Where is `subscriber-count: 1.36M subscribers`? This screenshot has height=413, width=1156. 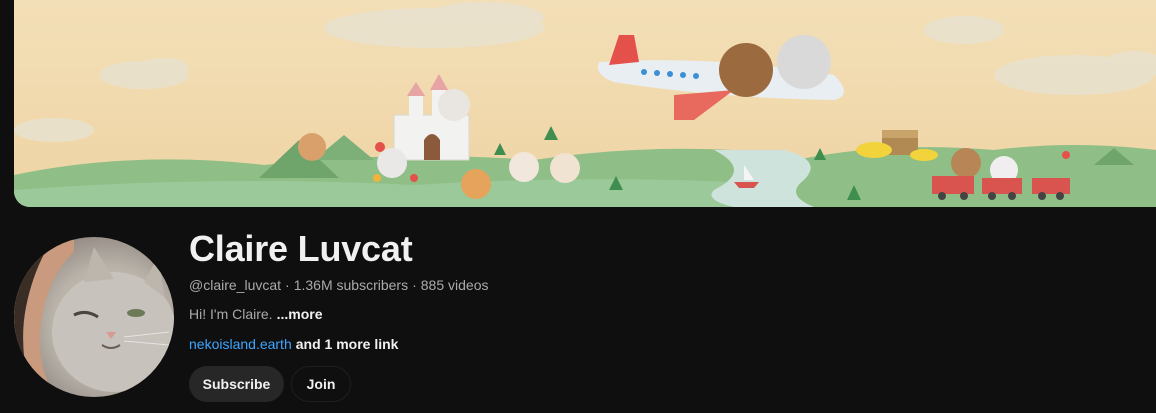
subscriber-count: 1.36M subscribers is located at coordinates (351, 285).